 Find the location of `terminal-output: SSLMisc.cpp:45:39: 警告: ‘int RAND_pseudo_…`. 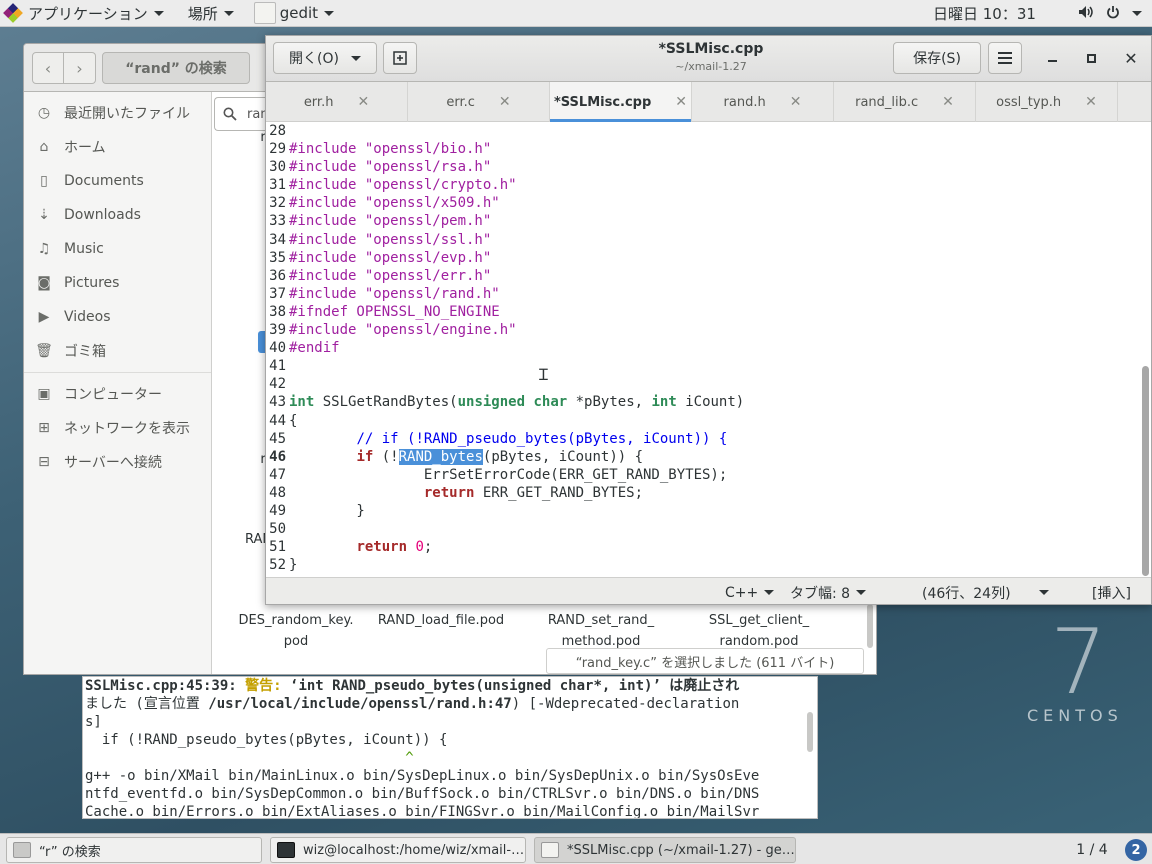

terminal-output: SSLMisc.cpp:45:39: 警告: ‘int RAND_pseudo_… is located at coordinates (450, 747).